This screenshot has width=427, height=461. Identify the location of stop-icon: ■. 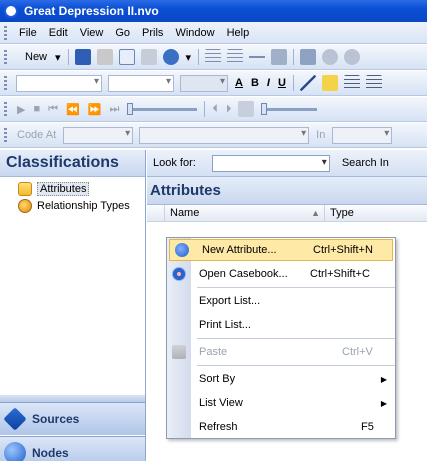
(36, 109).